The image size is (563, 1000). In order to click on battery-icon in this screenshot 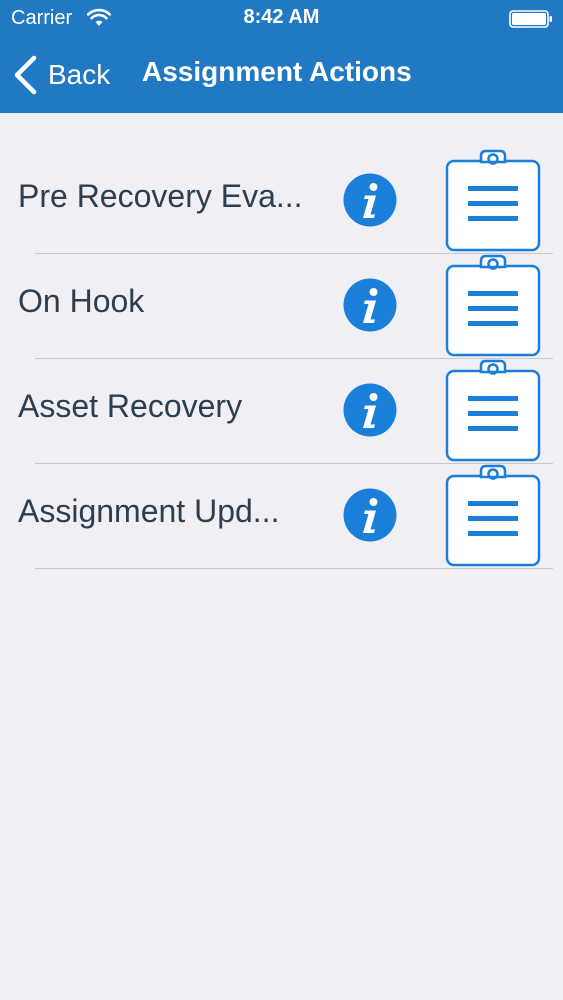, I will do `click(530, 19)`.